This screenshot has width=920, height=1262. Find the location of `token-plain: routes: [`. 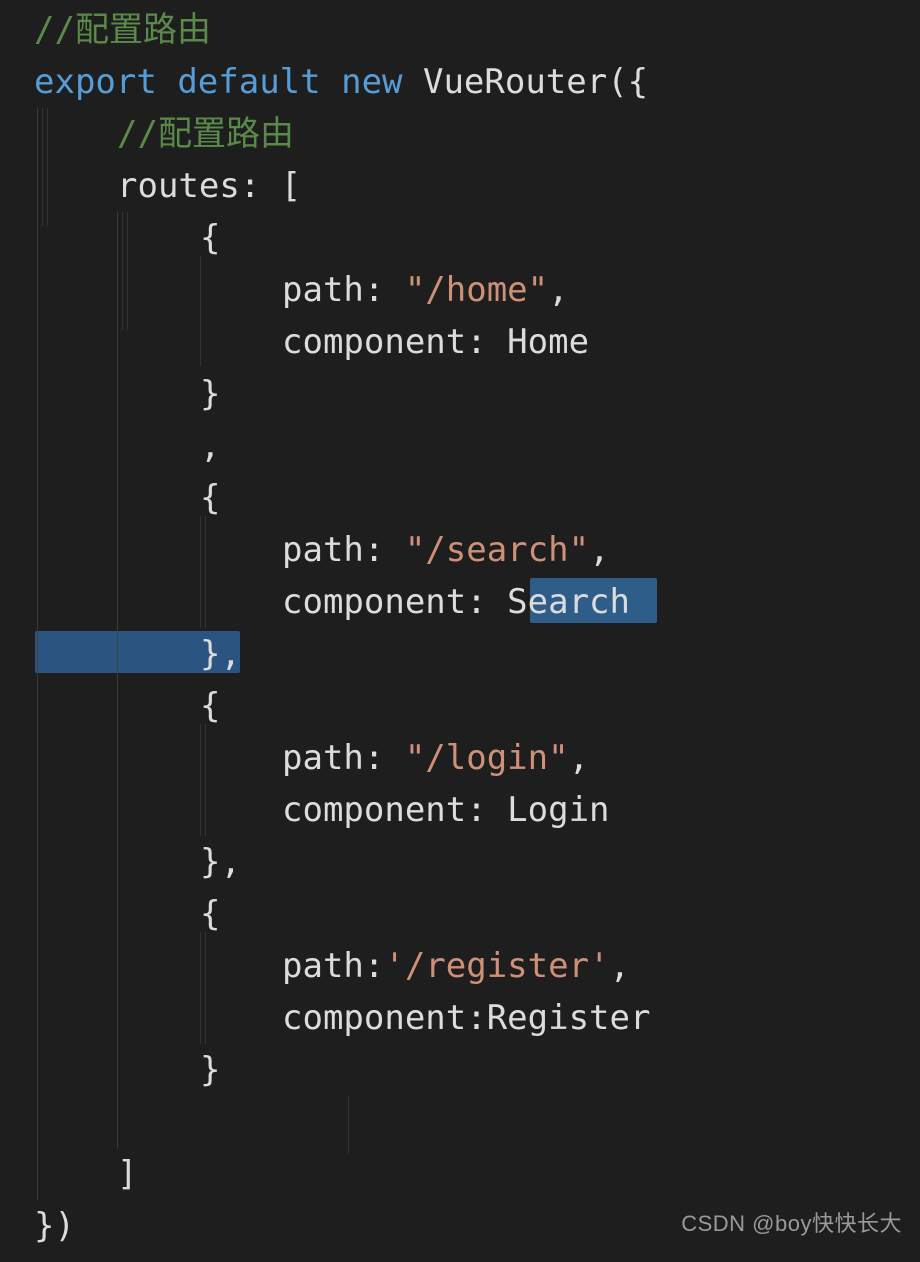

token-plain: routes: [ is located at coordinates (209, 186).